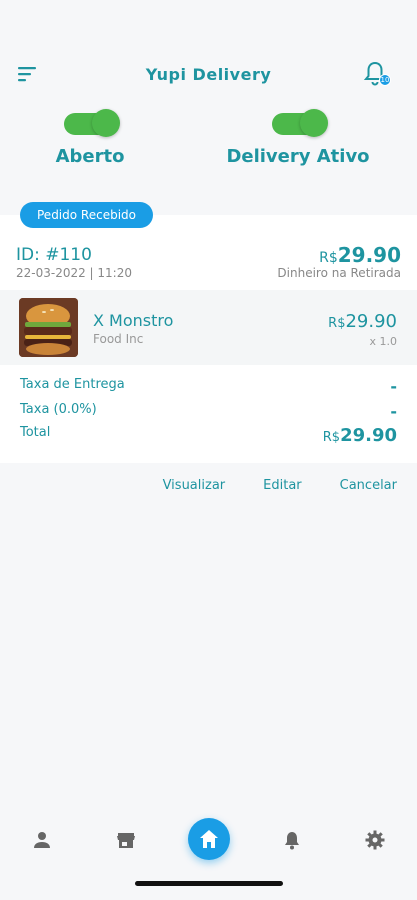 Image resolution: width=417 pixels, height=900 pixels. What do you see at coordinates (385, 80) in the screenshot?
I see `notification-badge: 10` at bounding box center [385, 80].